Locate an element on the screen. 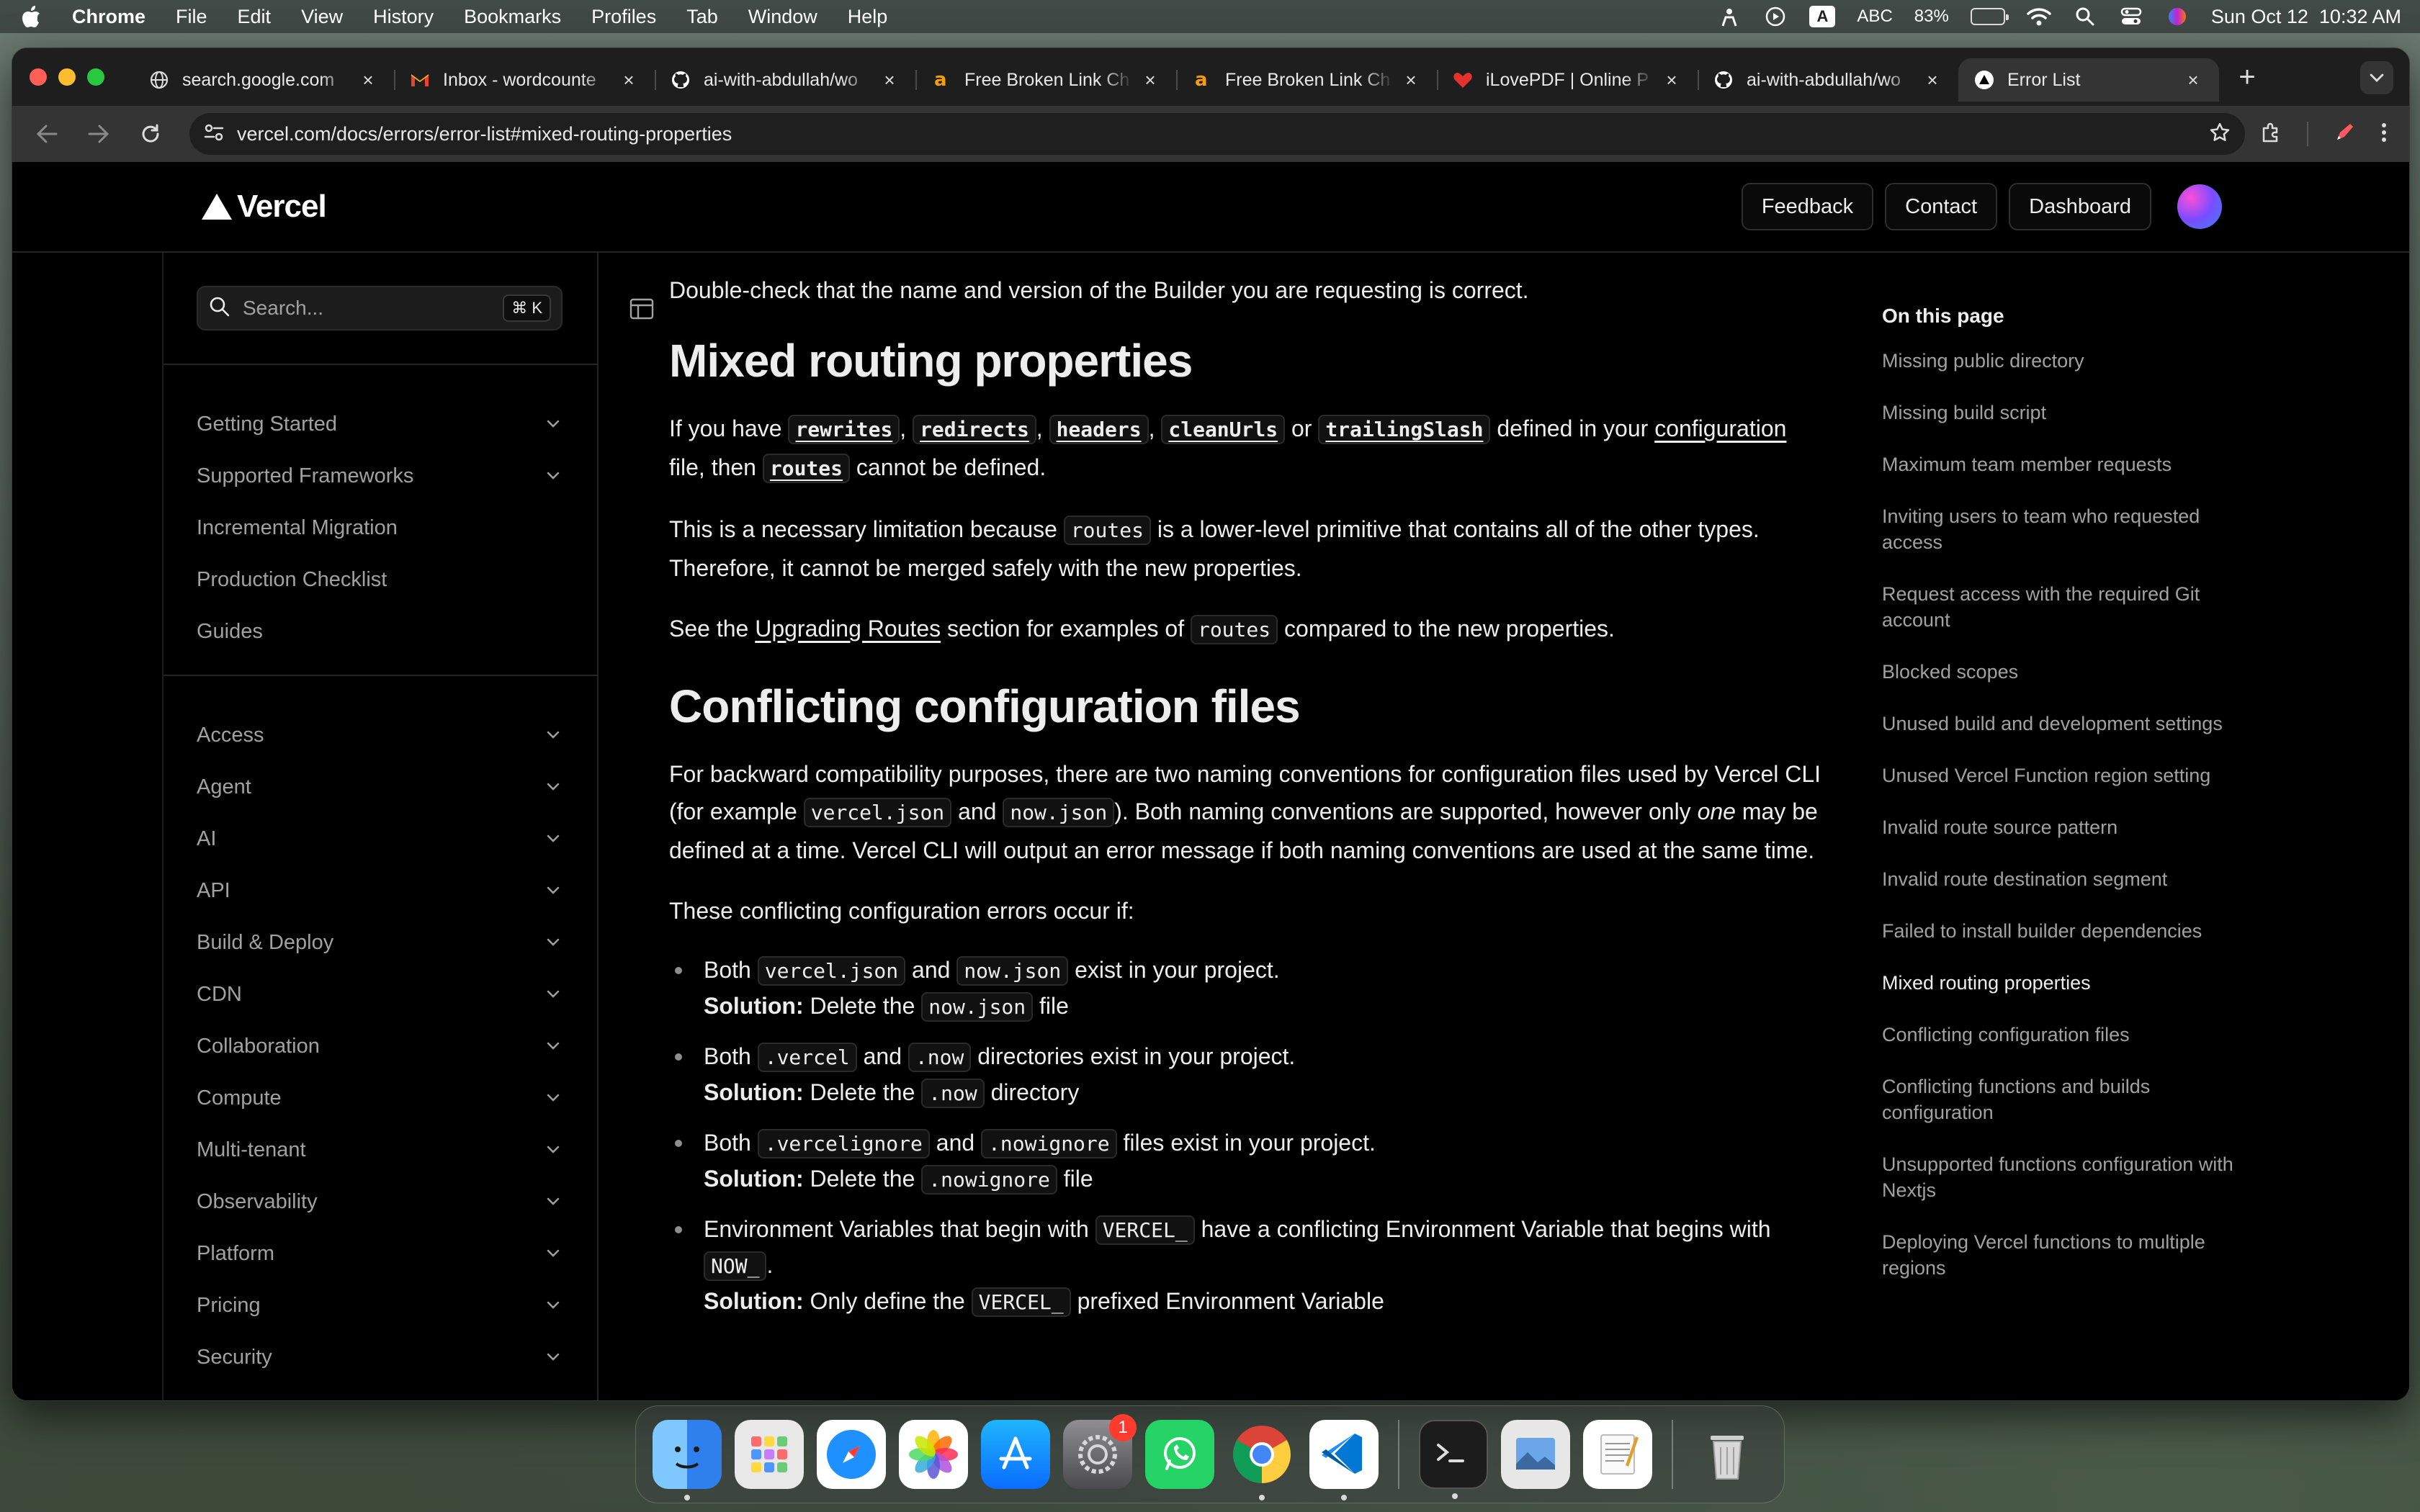 The height and width of the screenshot is (1512, 2420). menu-tab: Tab is located at coordinates (702, 17).